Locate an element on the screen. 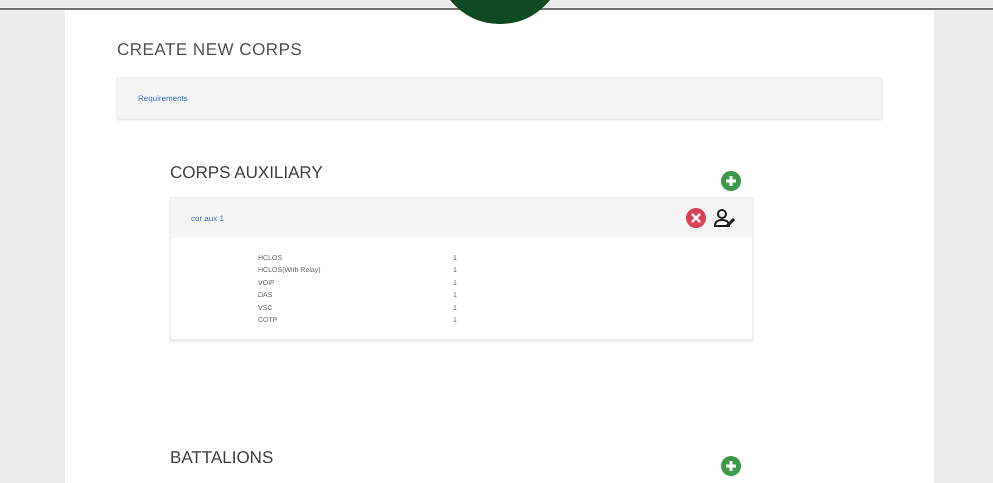 The image size is (993, 483). logo-icon is located at coordinates (500, 12).